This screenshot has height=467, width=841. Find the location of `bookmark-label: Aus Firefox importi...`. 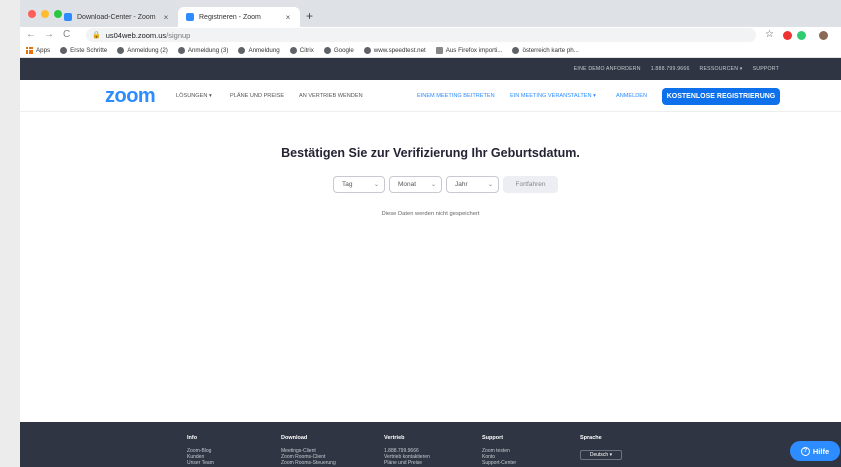

bookmark-label: Aus Firefox importi... is located at coordinates (474, 50).